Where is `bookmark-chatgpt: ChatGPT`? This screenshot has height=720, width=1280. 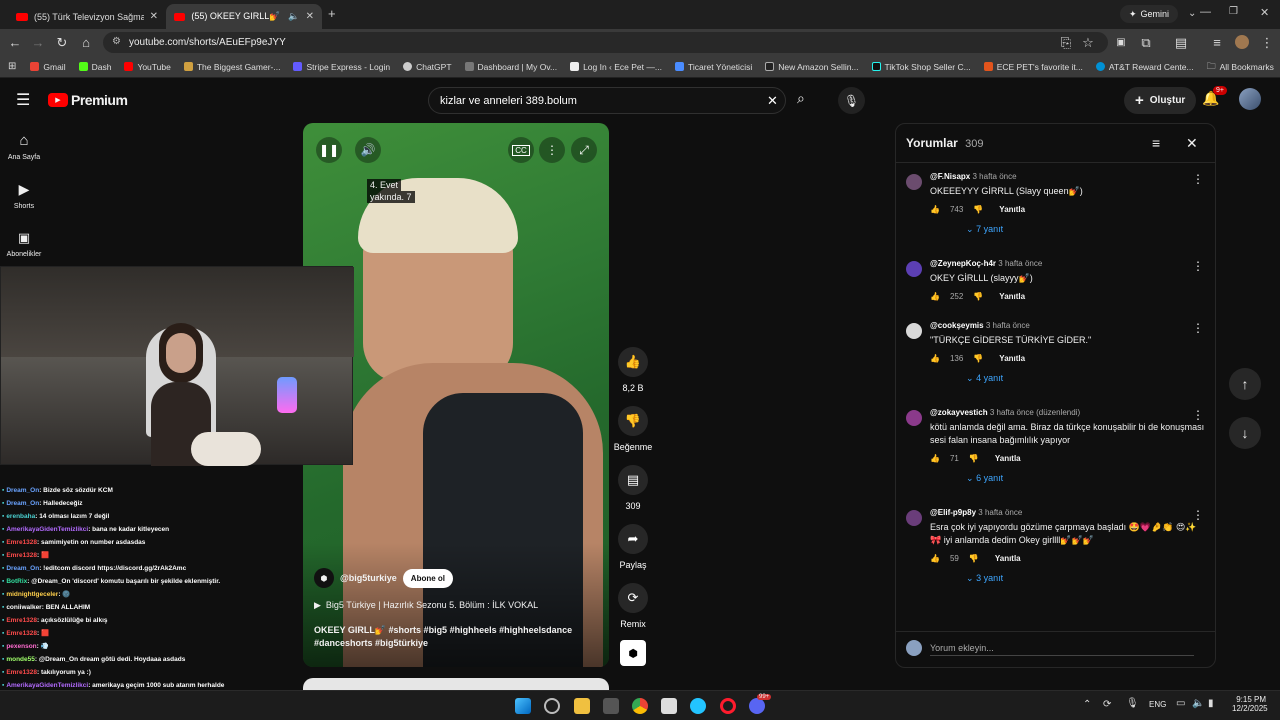
bookmark-chatgpt: ChatGPT is located at coordinates (427, 67).